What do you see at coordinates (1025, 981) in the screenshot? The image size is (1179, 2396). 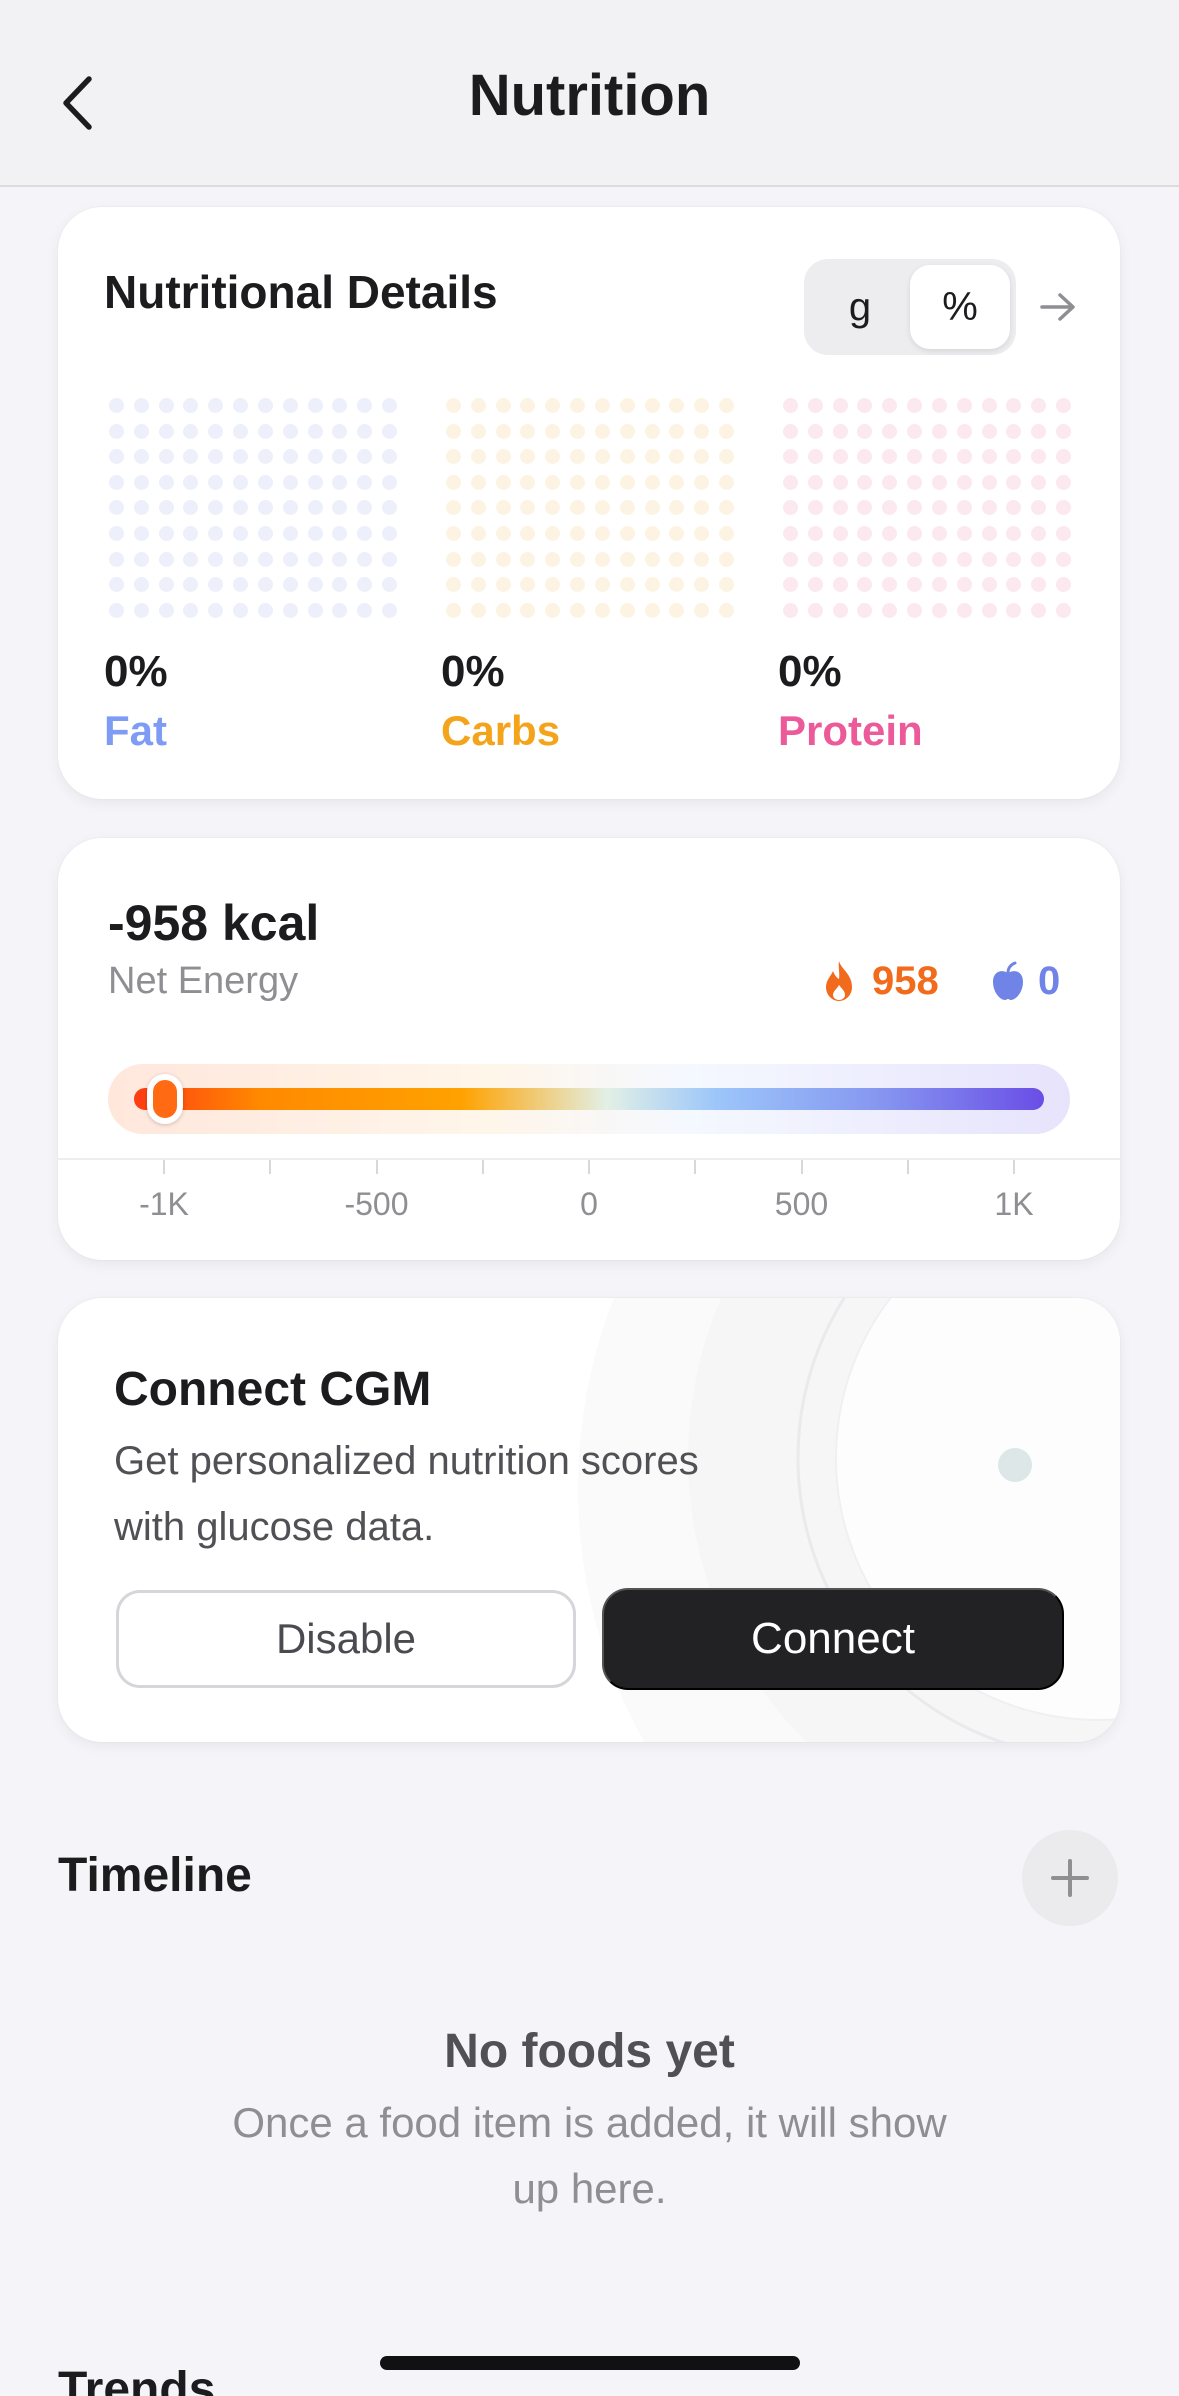 I see `calories-eaten: 0` at bounding box center [1025, 981].